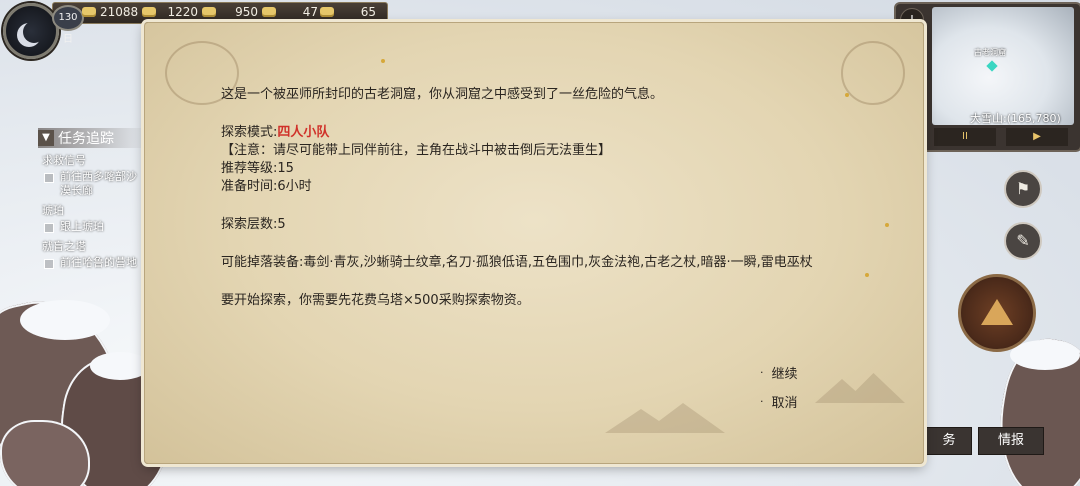  Describe the element at coordinates (269, 12) in the screenshot. I see `food-sack-icon` at that location.